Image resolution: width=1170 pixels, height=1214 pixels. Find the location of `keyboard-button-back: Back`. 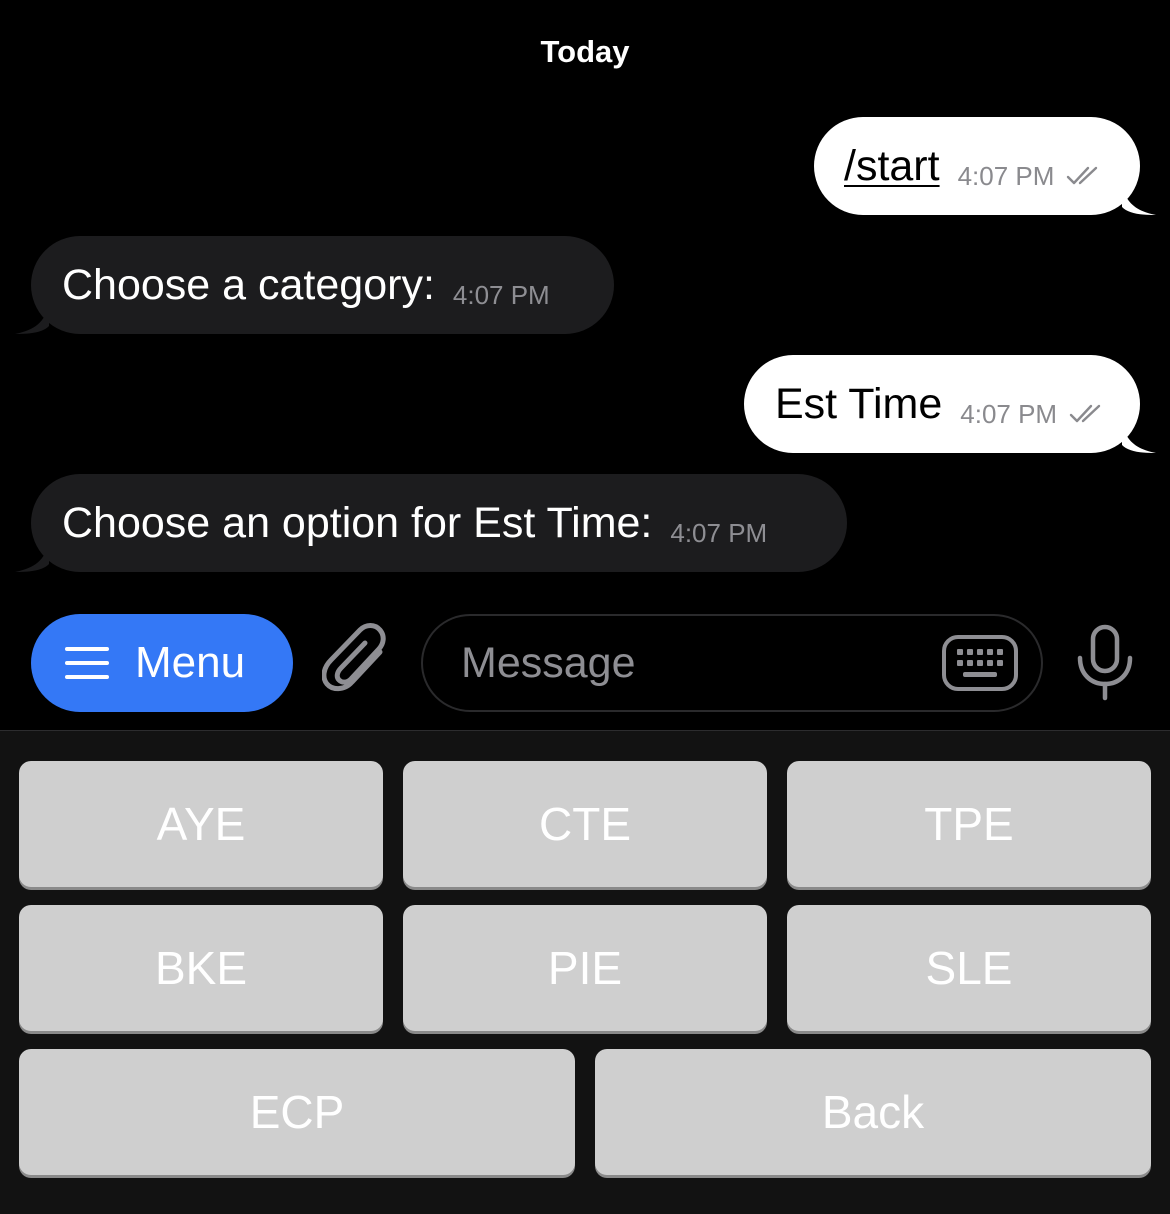

keyboard-button-back: Back is located at coordinates (873, 1112).